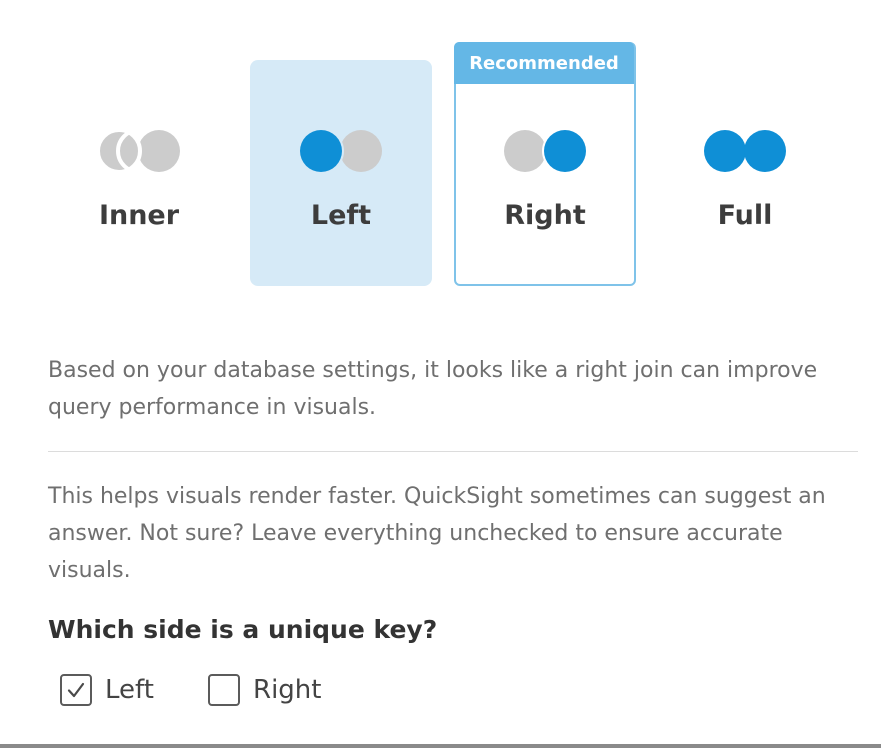  What do you see at coordinates (138, 151) in the screenshot?
I see `inner-join-icon` at bounding box center [138, 151].